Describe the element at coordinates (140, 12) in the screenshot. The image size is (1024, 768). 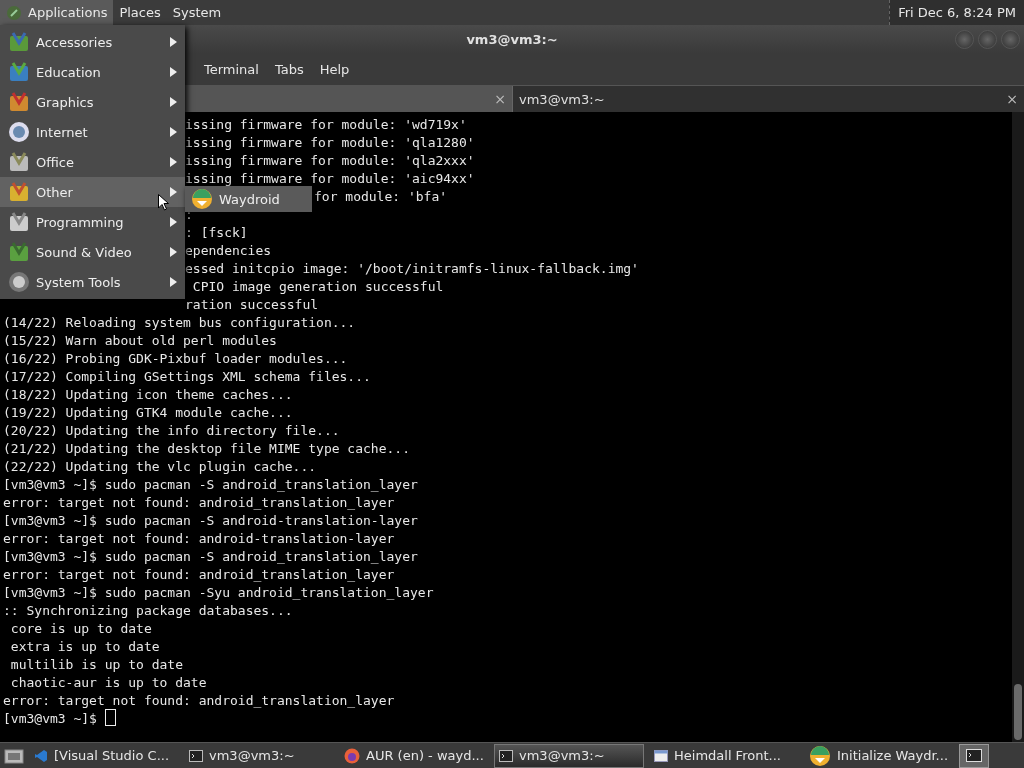
I see `panel-menu: Places` at that location.